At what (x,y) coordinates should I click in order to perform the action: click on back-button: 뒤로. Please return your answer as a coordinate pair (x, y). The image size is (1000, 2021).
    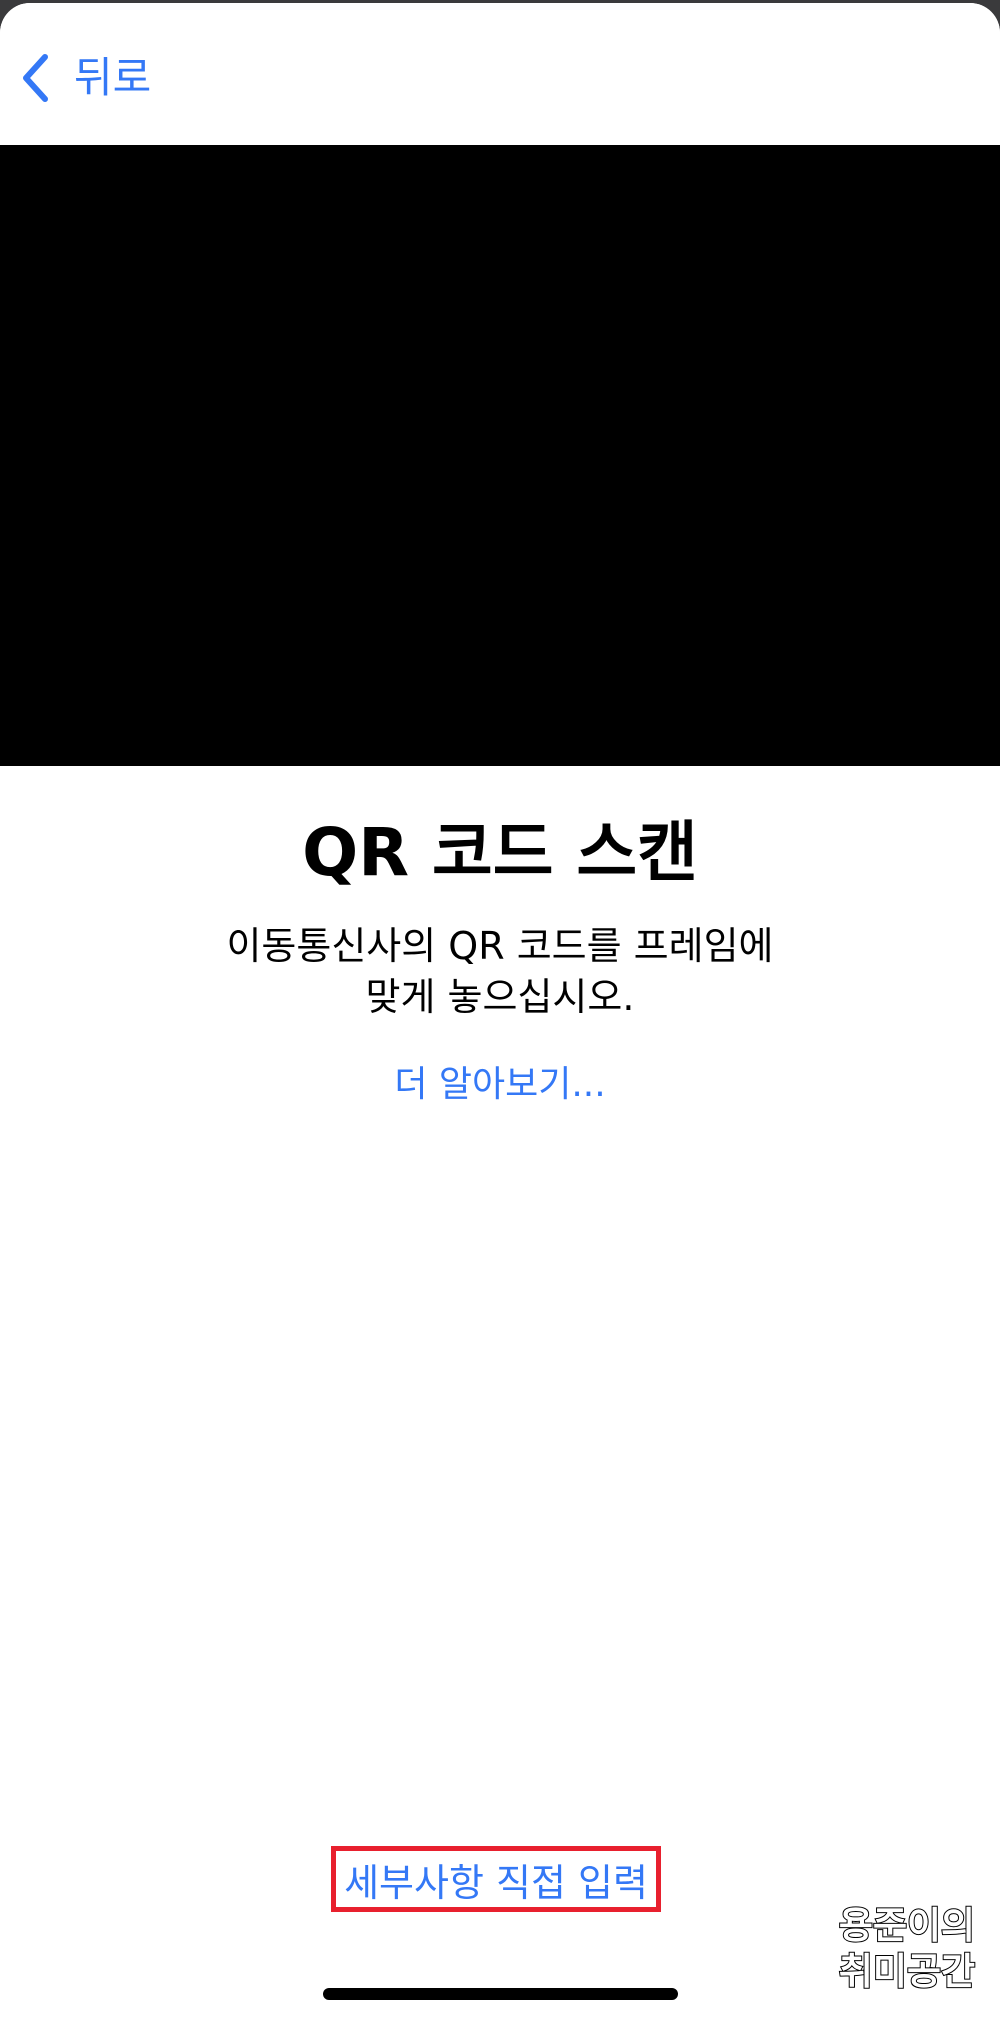
    Looking at the image, I should click on (85, 78).